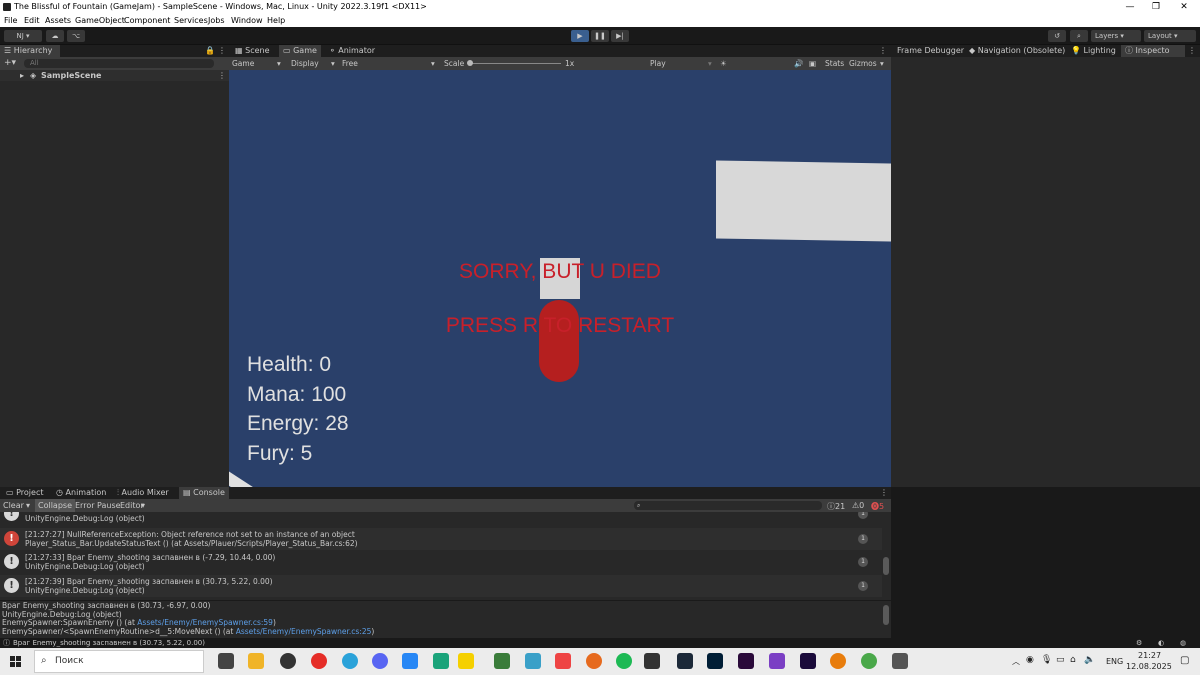 The image size is (1200, 675). Describe the element at coordinates (58, 20) in the screenshot. I see `menu-assets: Assets` at that location.